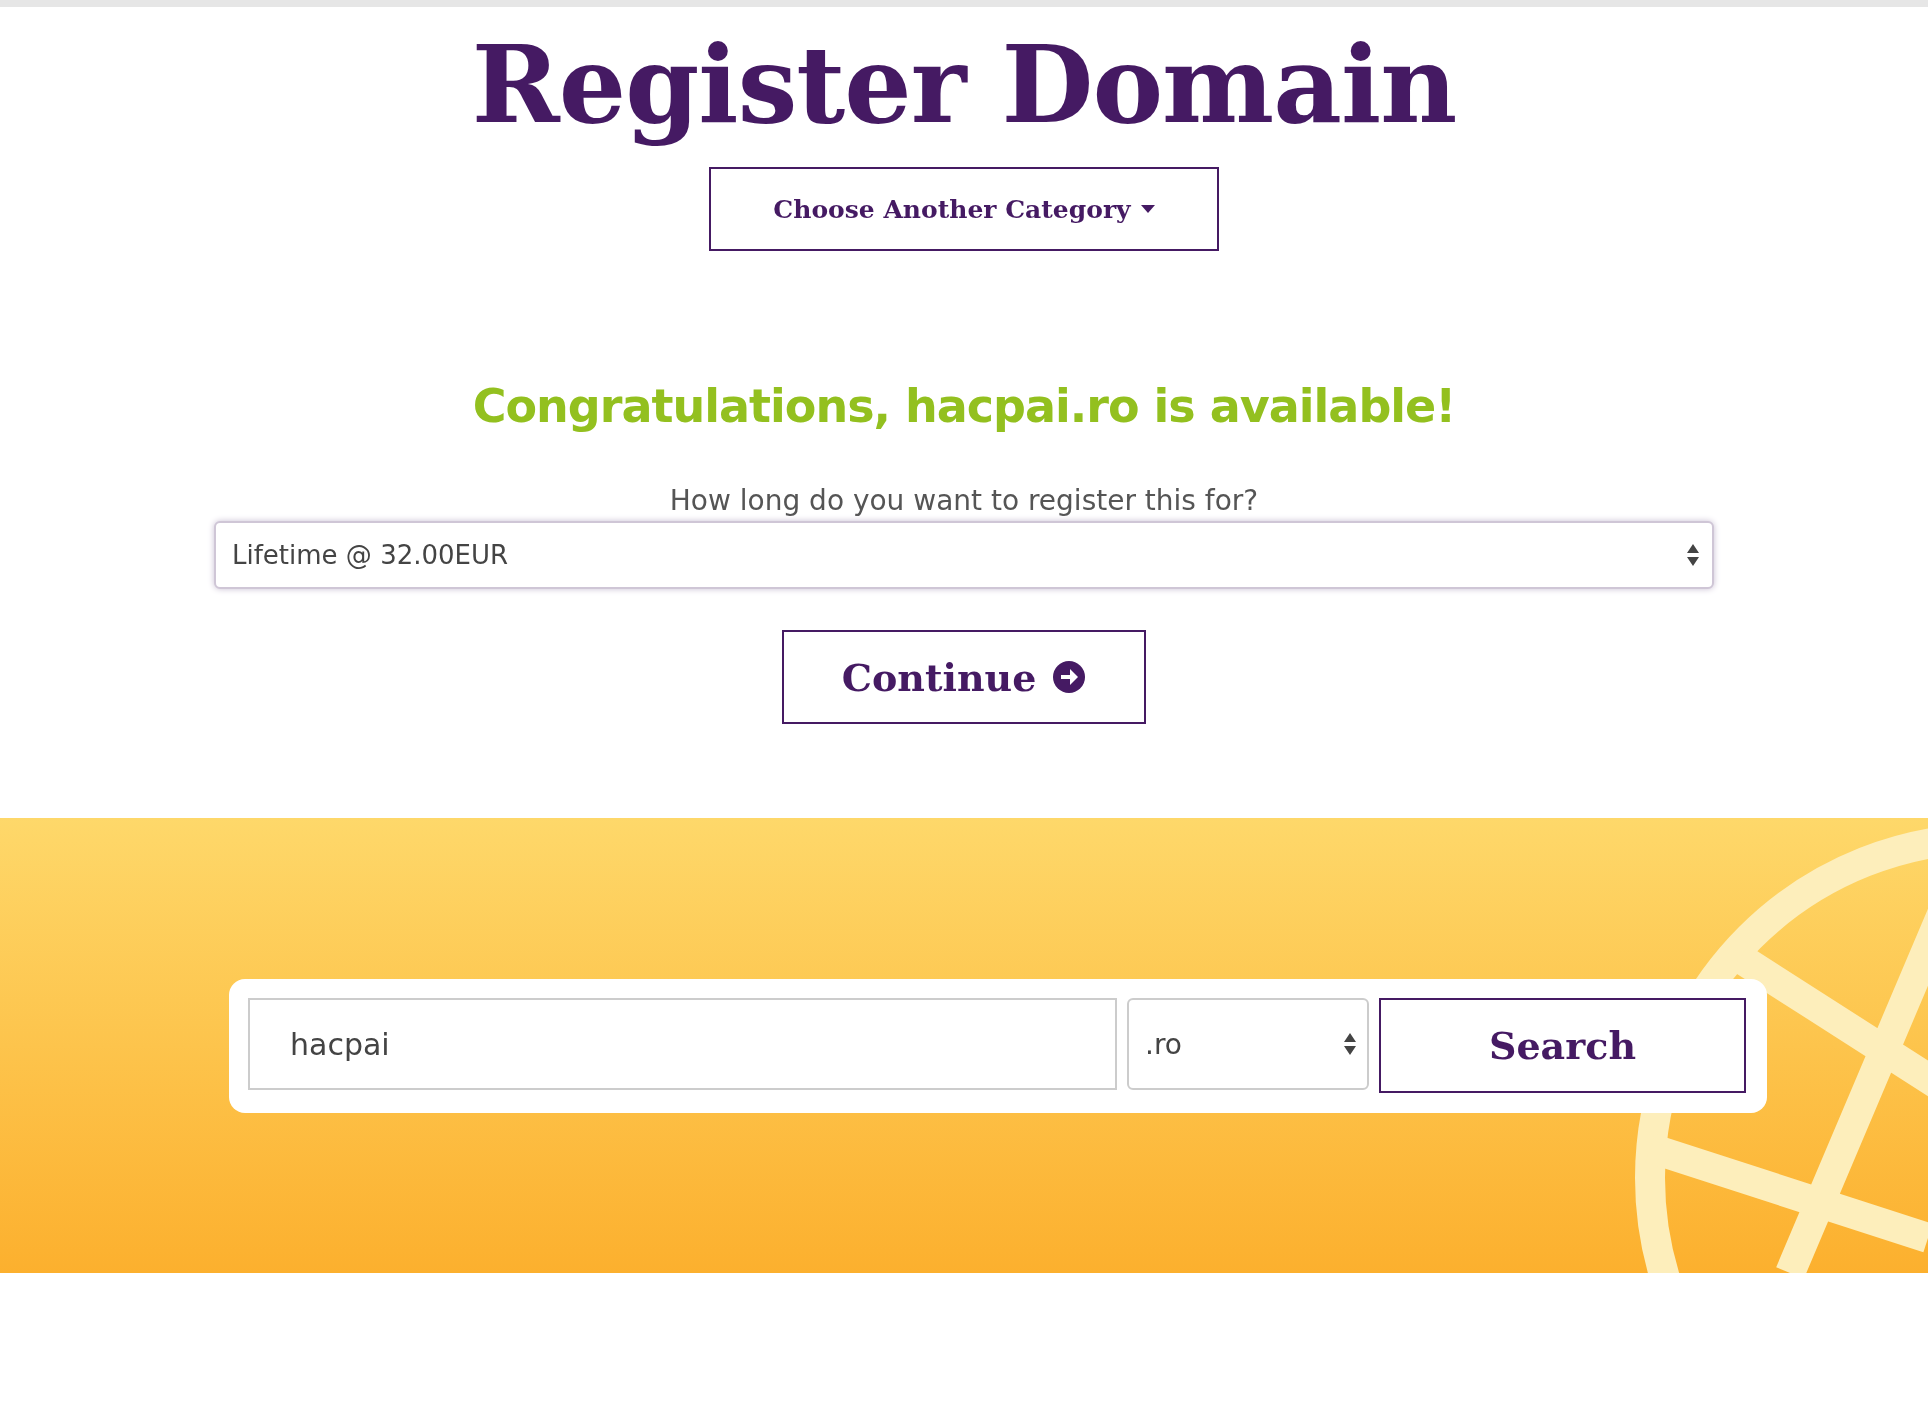 The width and height of the screenshot is (1928, 1414). I want to click on extension-select: .ro, so click(1248, 1044).